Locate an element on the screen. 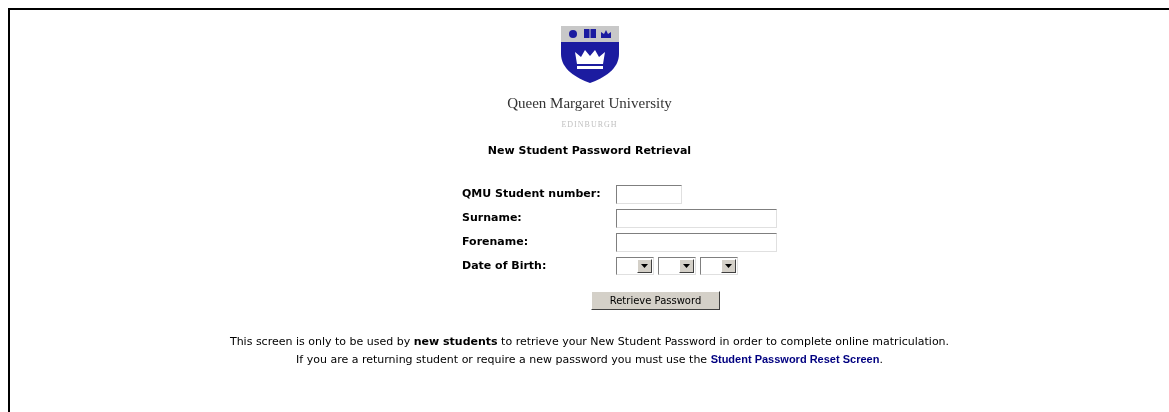  notice-text: This screen is only to be used by new students to retrieve your New Student Password in order to complete online matriculation. is located at coordinates (589, 342).